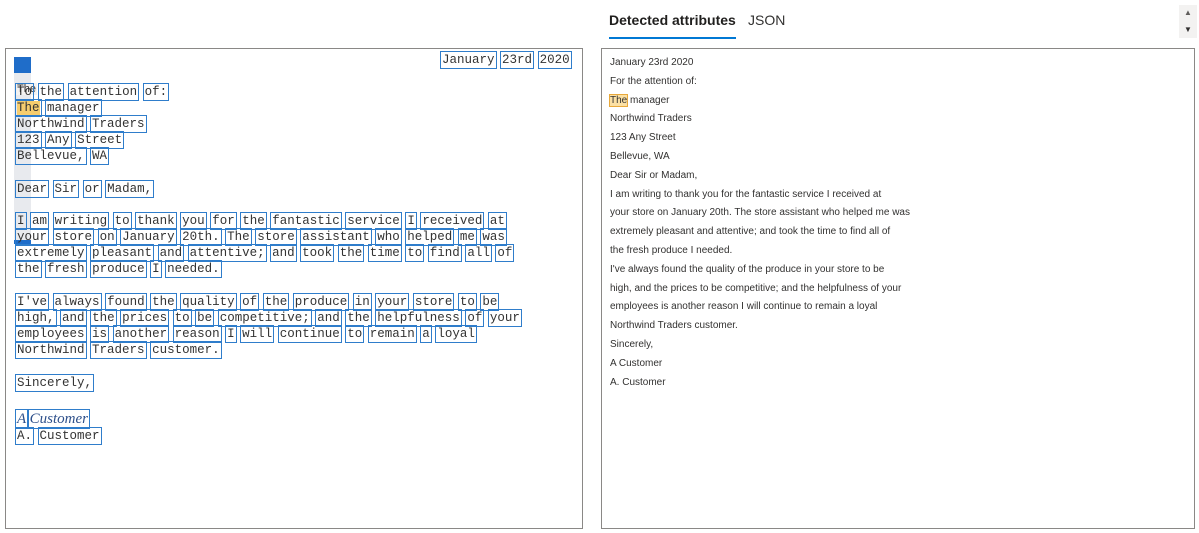 This screenshot has height=533, width=1199. I want to click on word-box: who, so click(388, 237).